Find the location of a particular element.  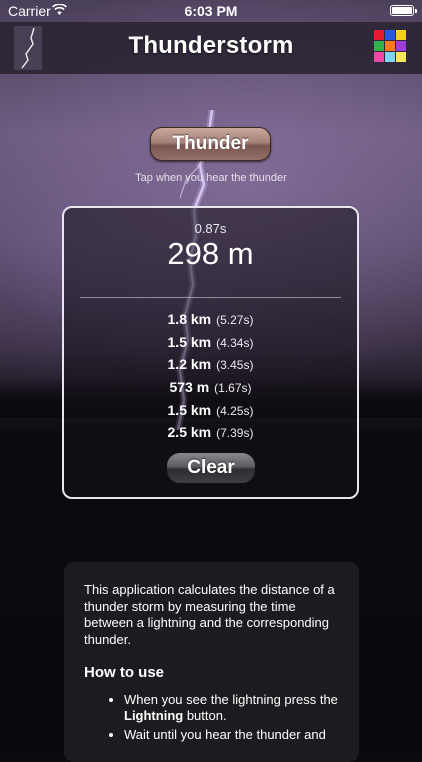

history-distance: 1.2 km is located at coordinates (189, 364).